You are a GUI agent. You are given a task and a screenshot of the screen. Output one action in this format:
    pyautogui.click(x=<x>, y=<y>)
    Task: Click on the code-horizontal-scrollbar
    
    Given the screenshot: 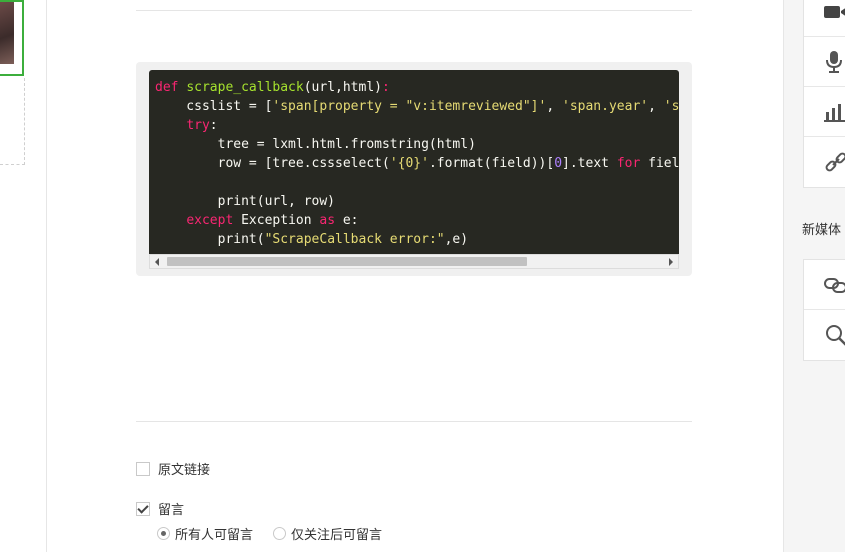 What is the action you would take?
    pyautogui.click(x=414, y=261)
    